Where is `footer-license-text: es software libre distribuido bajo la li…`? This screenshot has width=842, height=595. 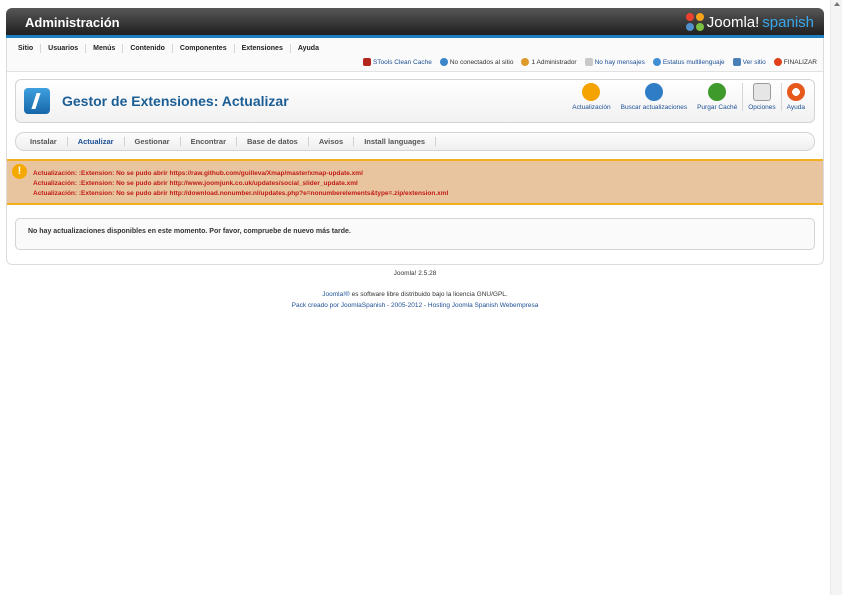
footer-license-text: es software libre distribuido bajo la li… is located at coordinates (428, 294).